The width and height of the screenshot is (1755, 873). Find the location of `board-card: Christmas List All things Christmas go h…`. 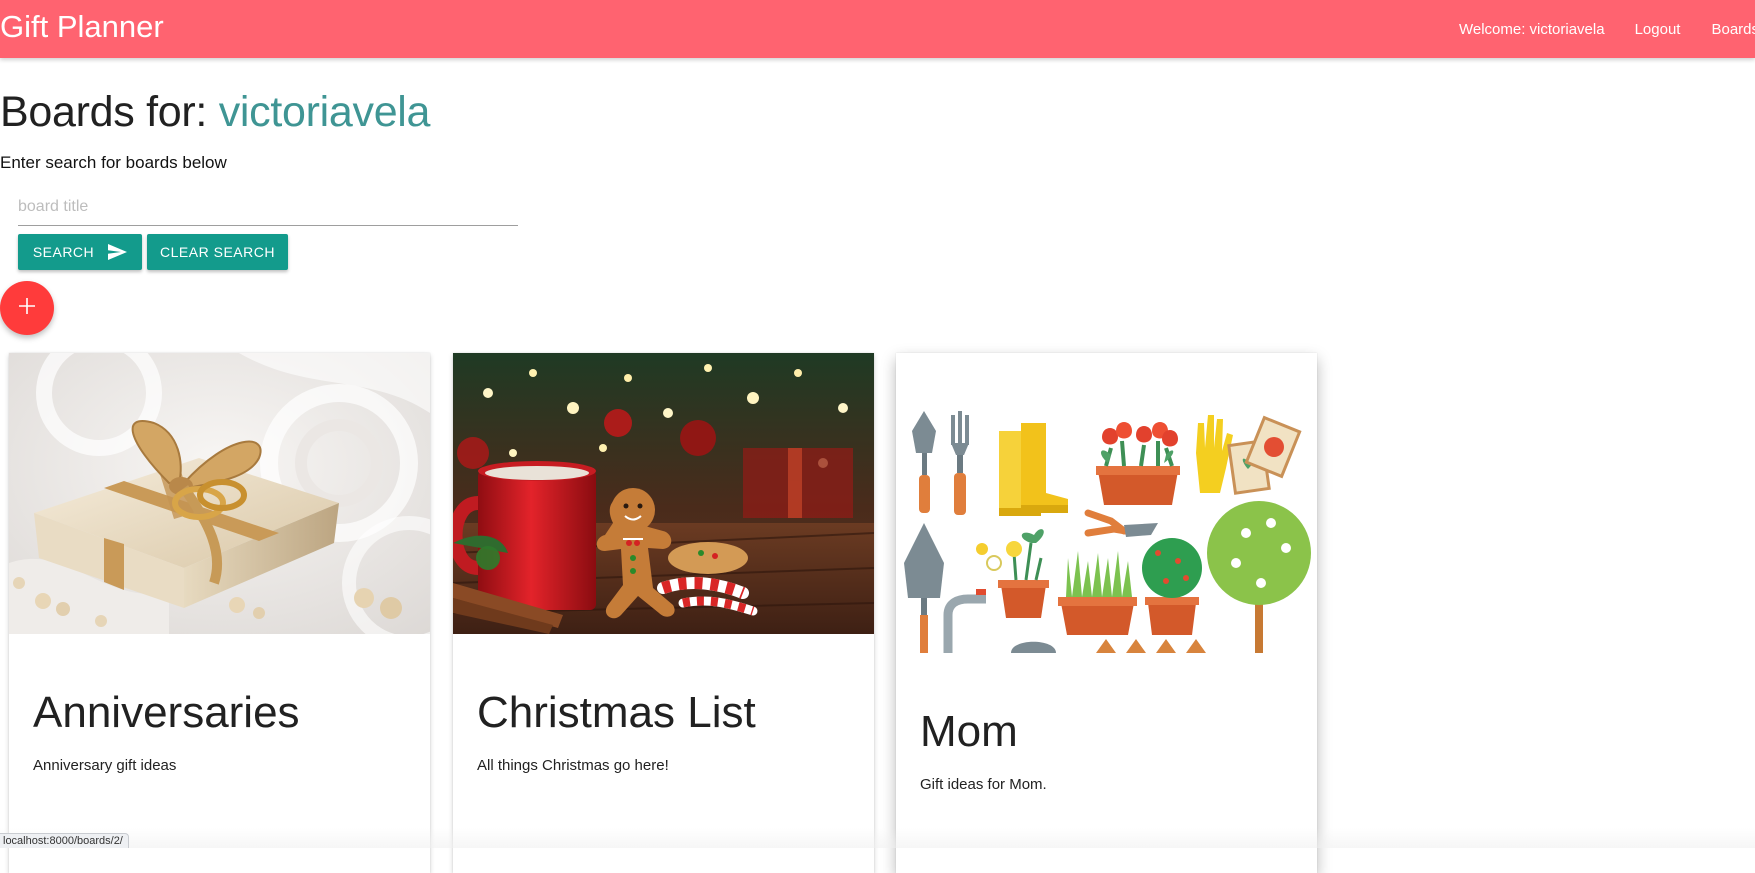

board-card: Christmas List All things Christmas go h… is located at coordinates (663, 613).